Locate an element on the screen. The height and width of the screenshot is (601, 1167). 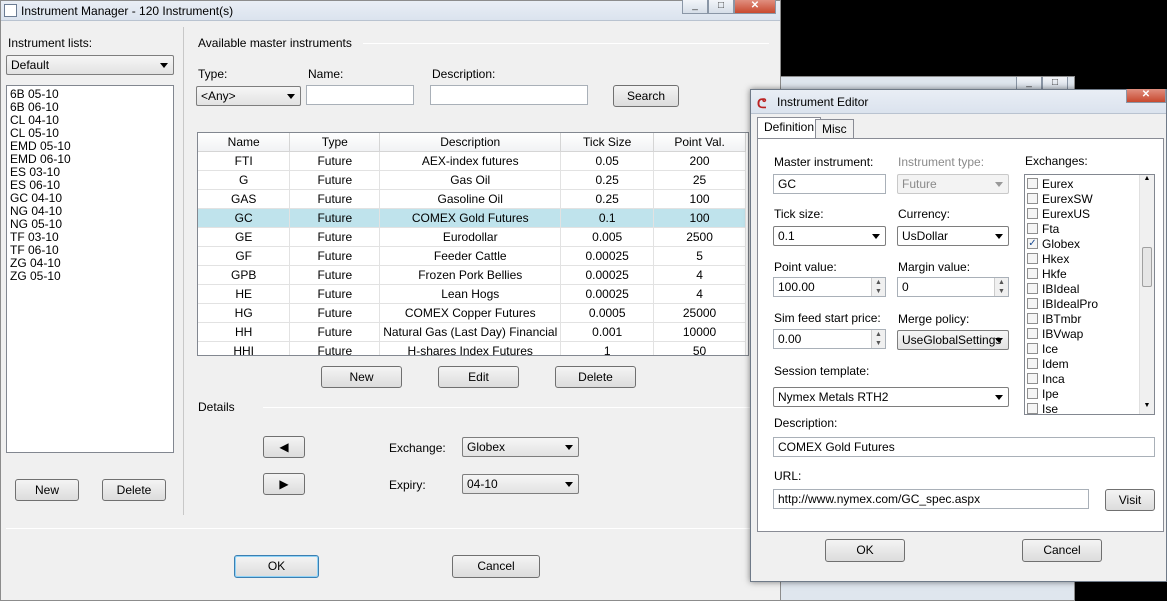
maximize-icon: □ is located at coordinates (721, 7).